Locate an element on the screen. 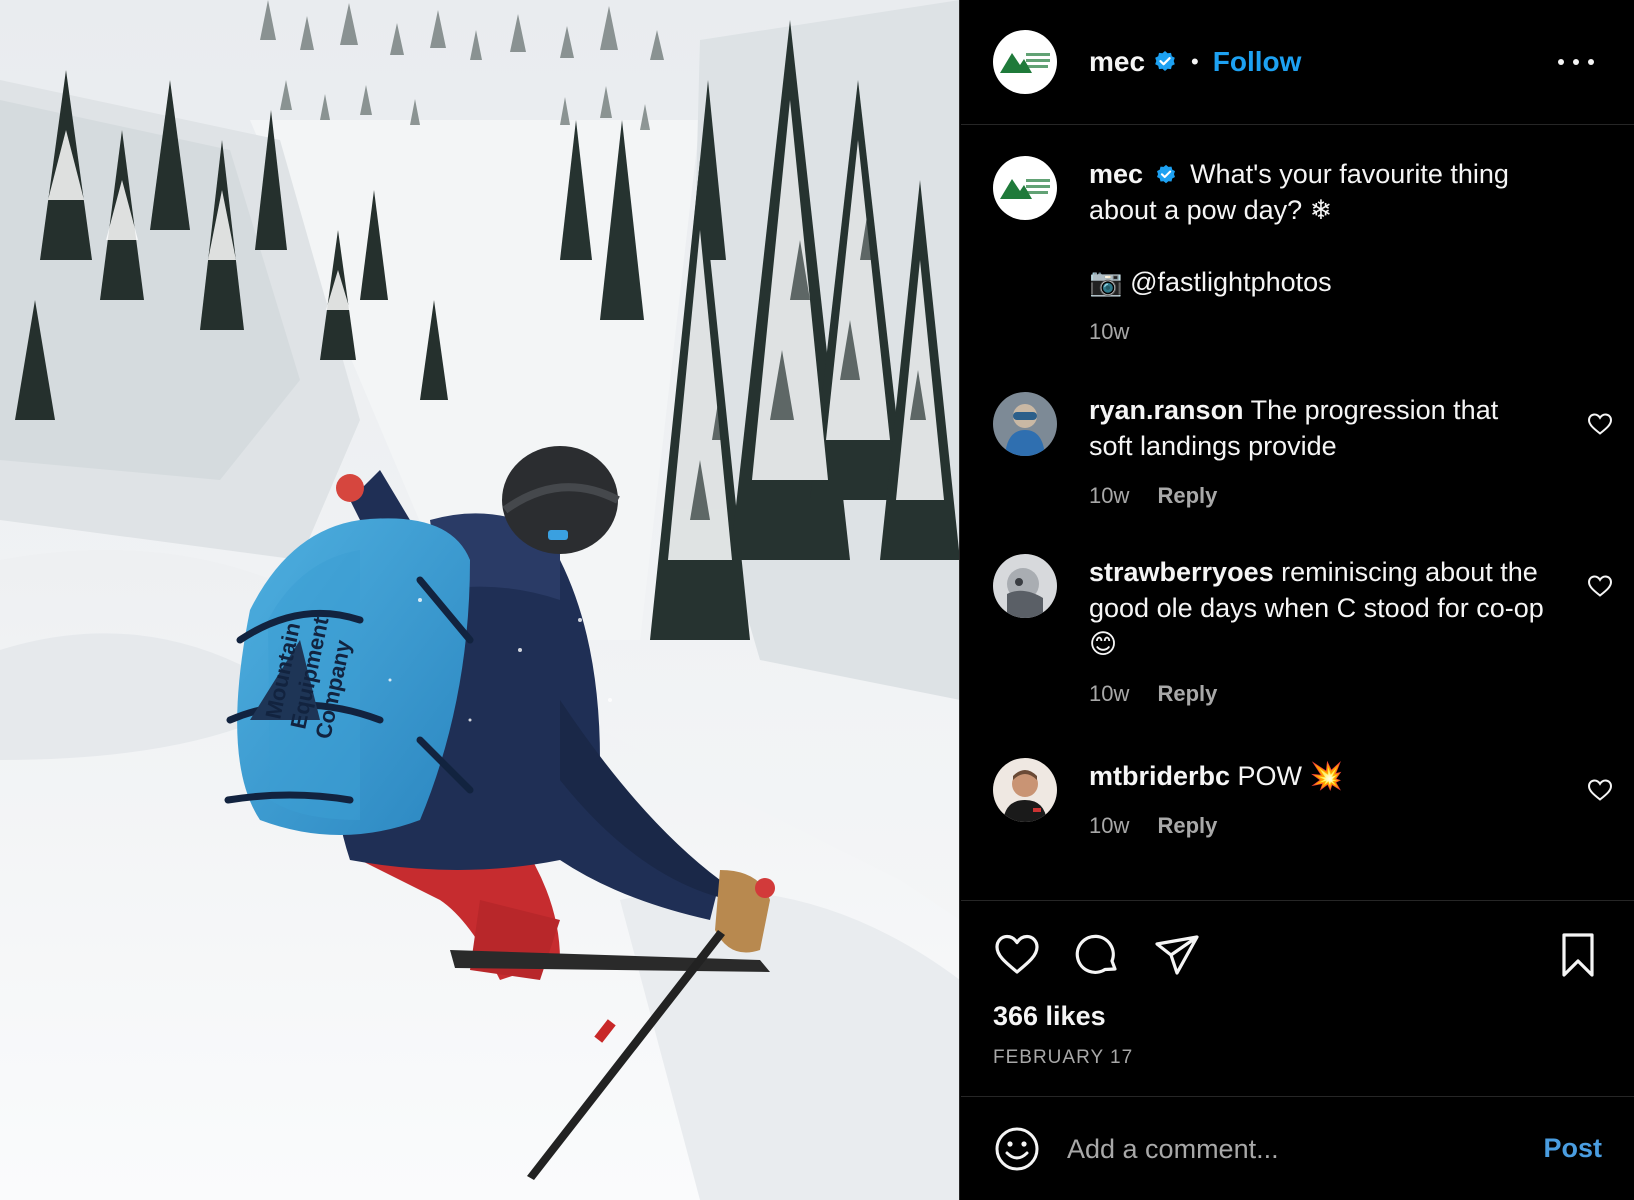  share-icon is located at coordinates (1177, 955).